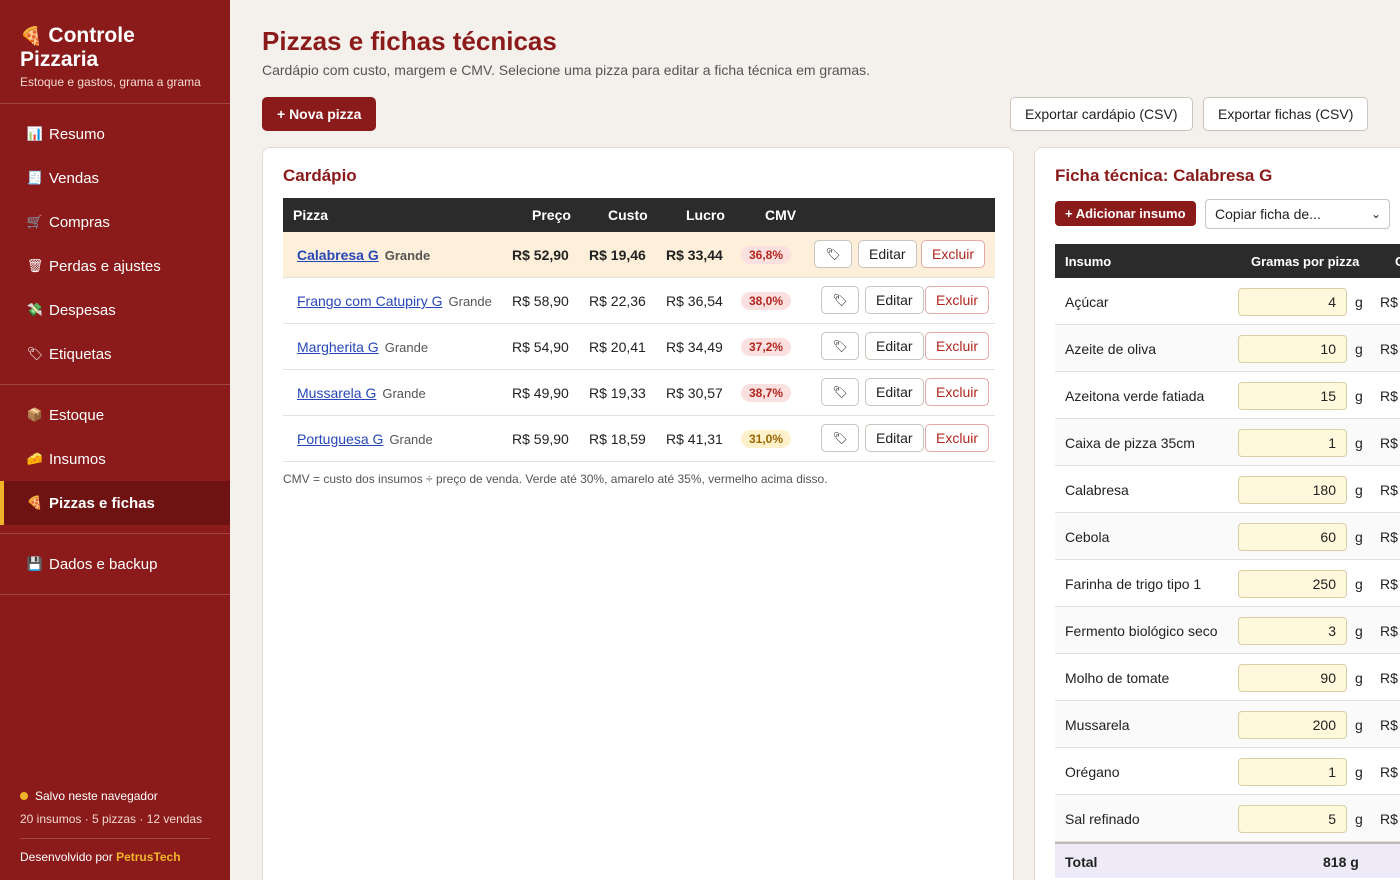  I want to click on nav-group: 📦 Estoque 🧀 Insumos 🍕 Pizzas e fichas, so click(115, 459).